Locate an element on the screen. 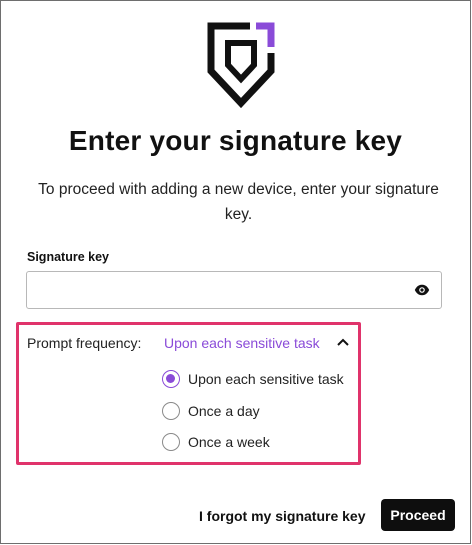  chevron-up-icon is located at coordinates (343, 342).